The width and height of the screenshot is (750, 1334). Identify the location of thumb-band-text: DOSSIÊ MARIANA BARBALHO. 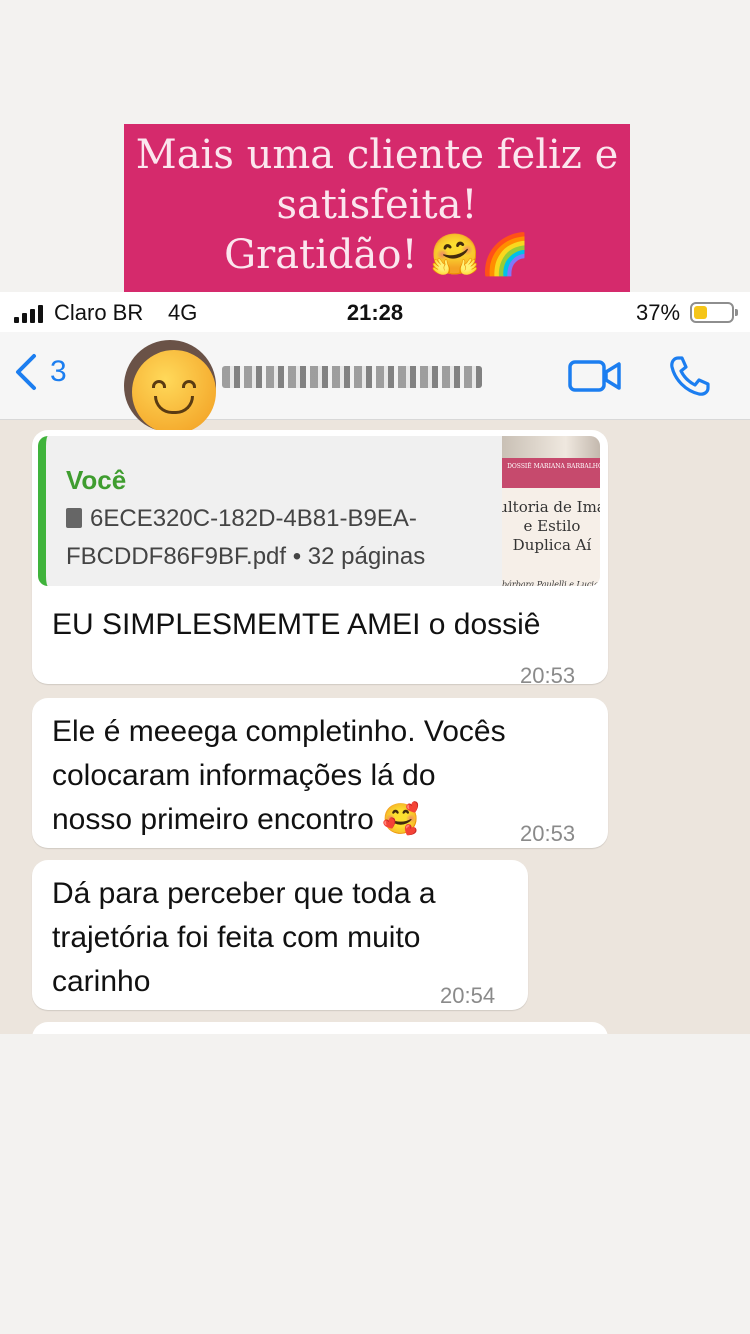
(551, 473).